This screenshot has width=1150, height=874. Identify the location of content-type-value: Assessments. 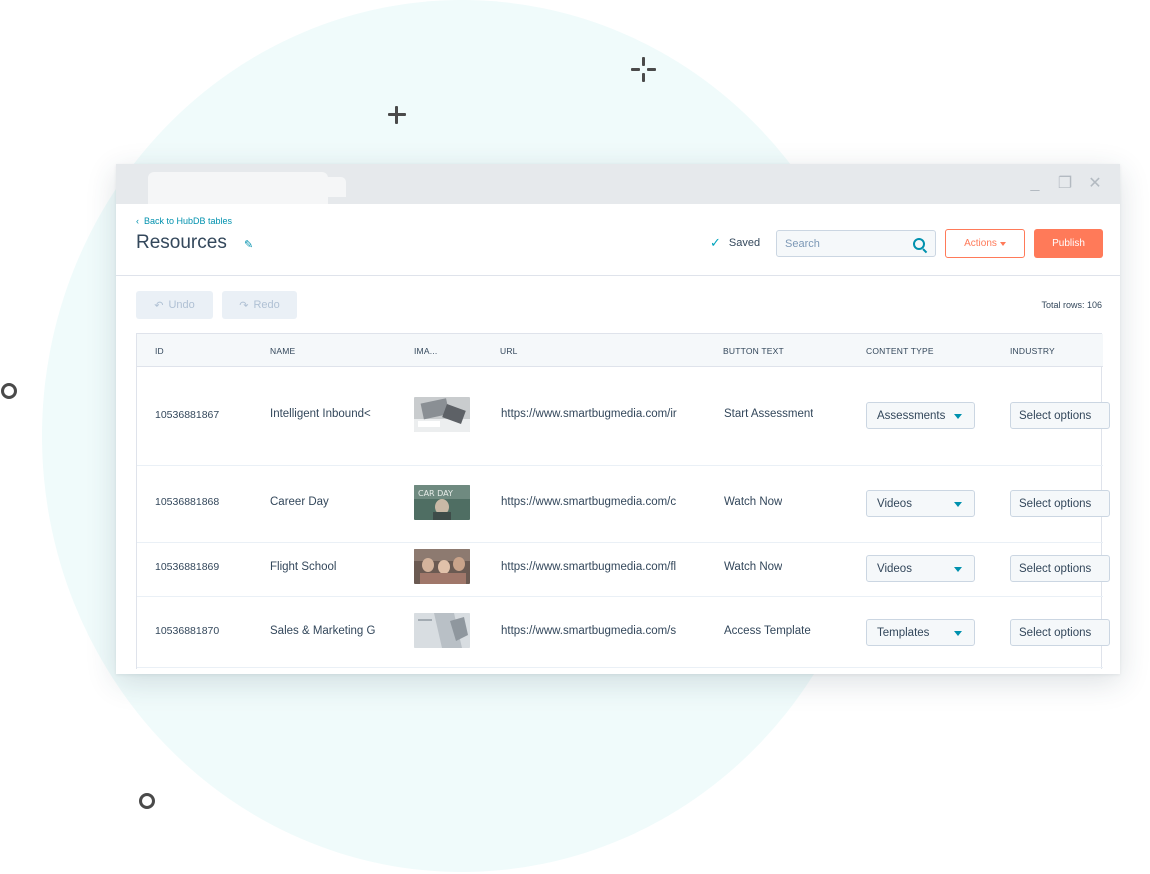
(911, 416).